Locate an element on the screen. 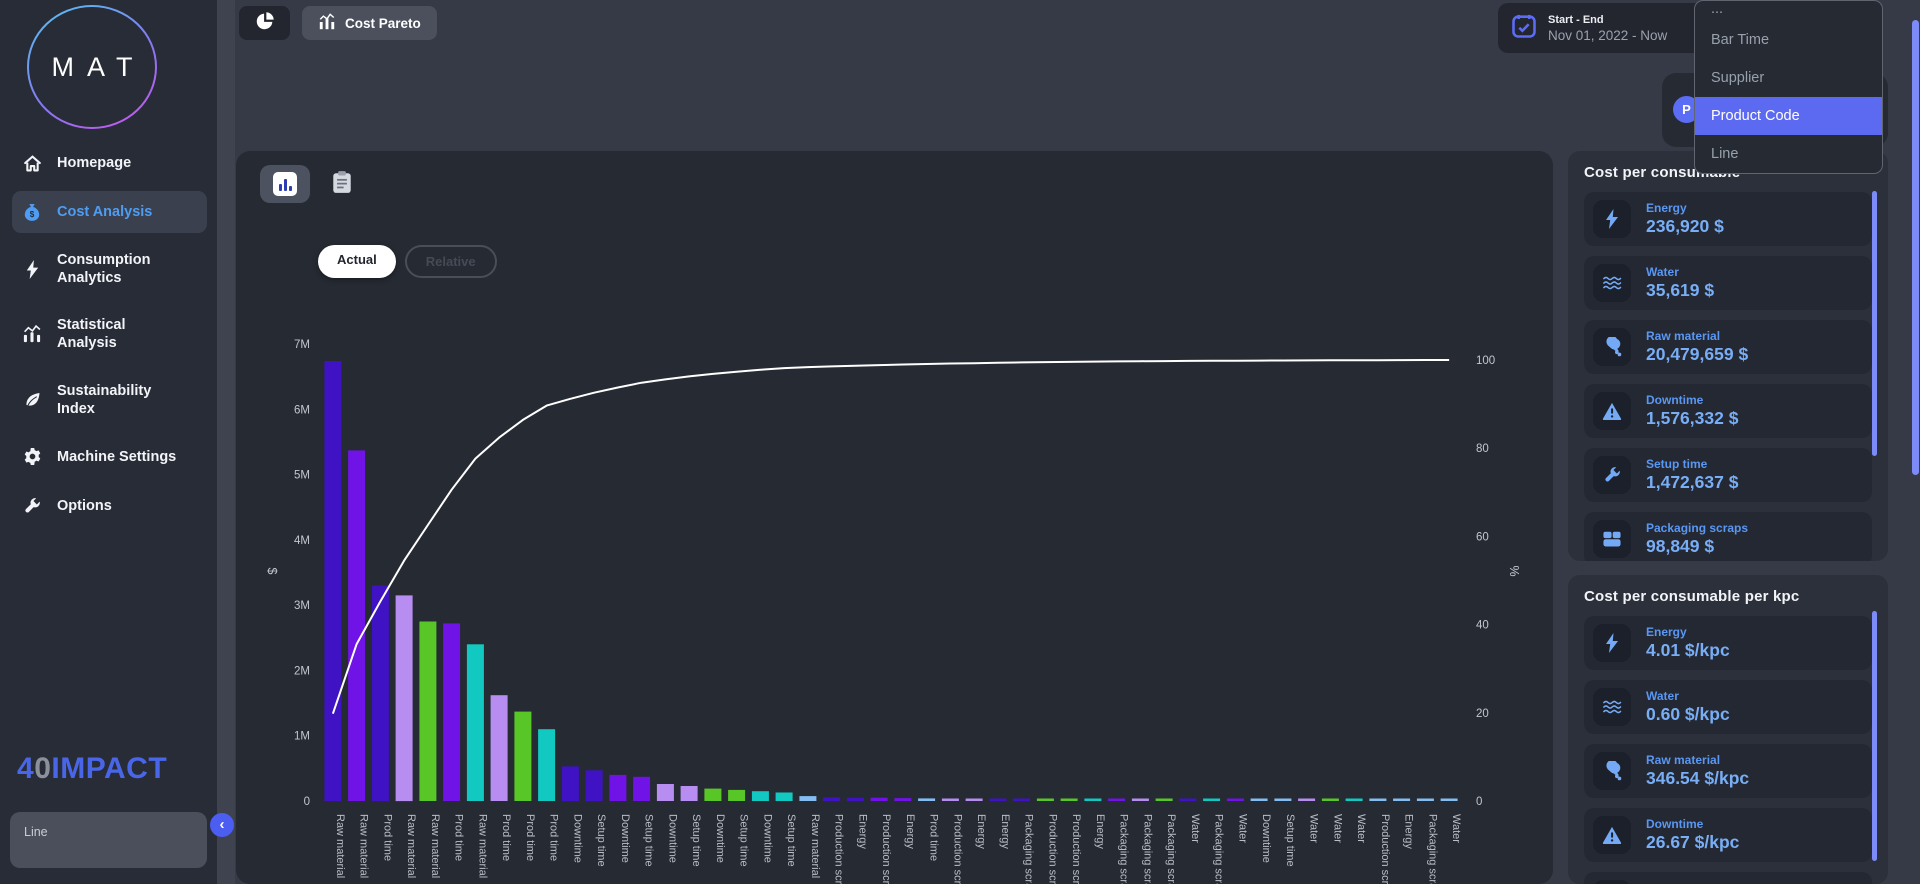  sidebar-item-cost-analysis: $ Cost Analysis is located at coordinates (109, 212).